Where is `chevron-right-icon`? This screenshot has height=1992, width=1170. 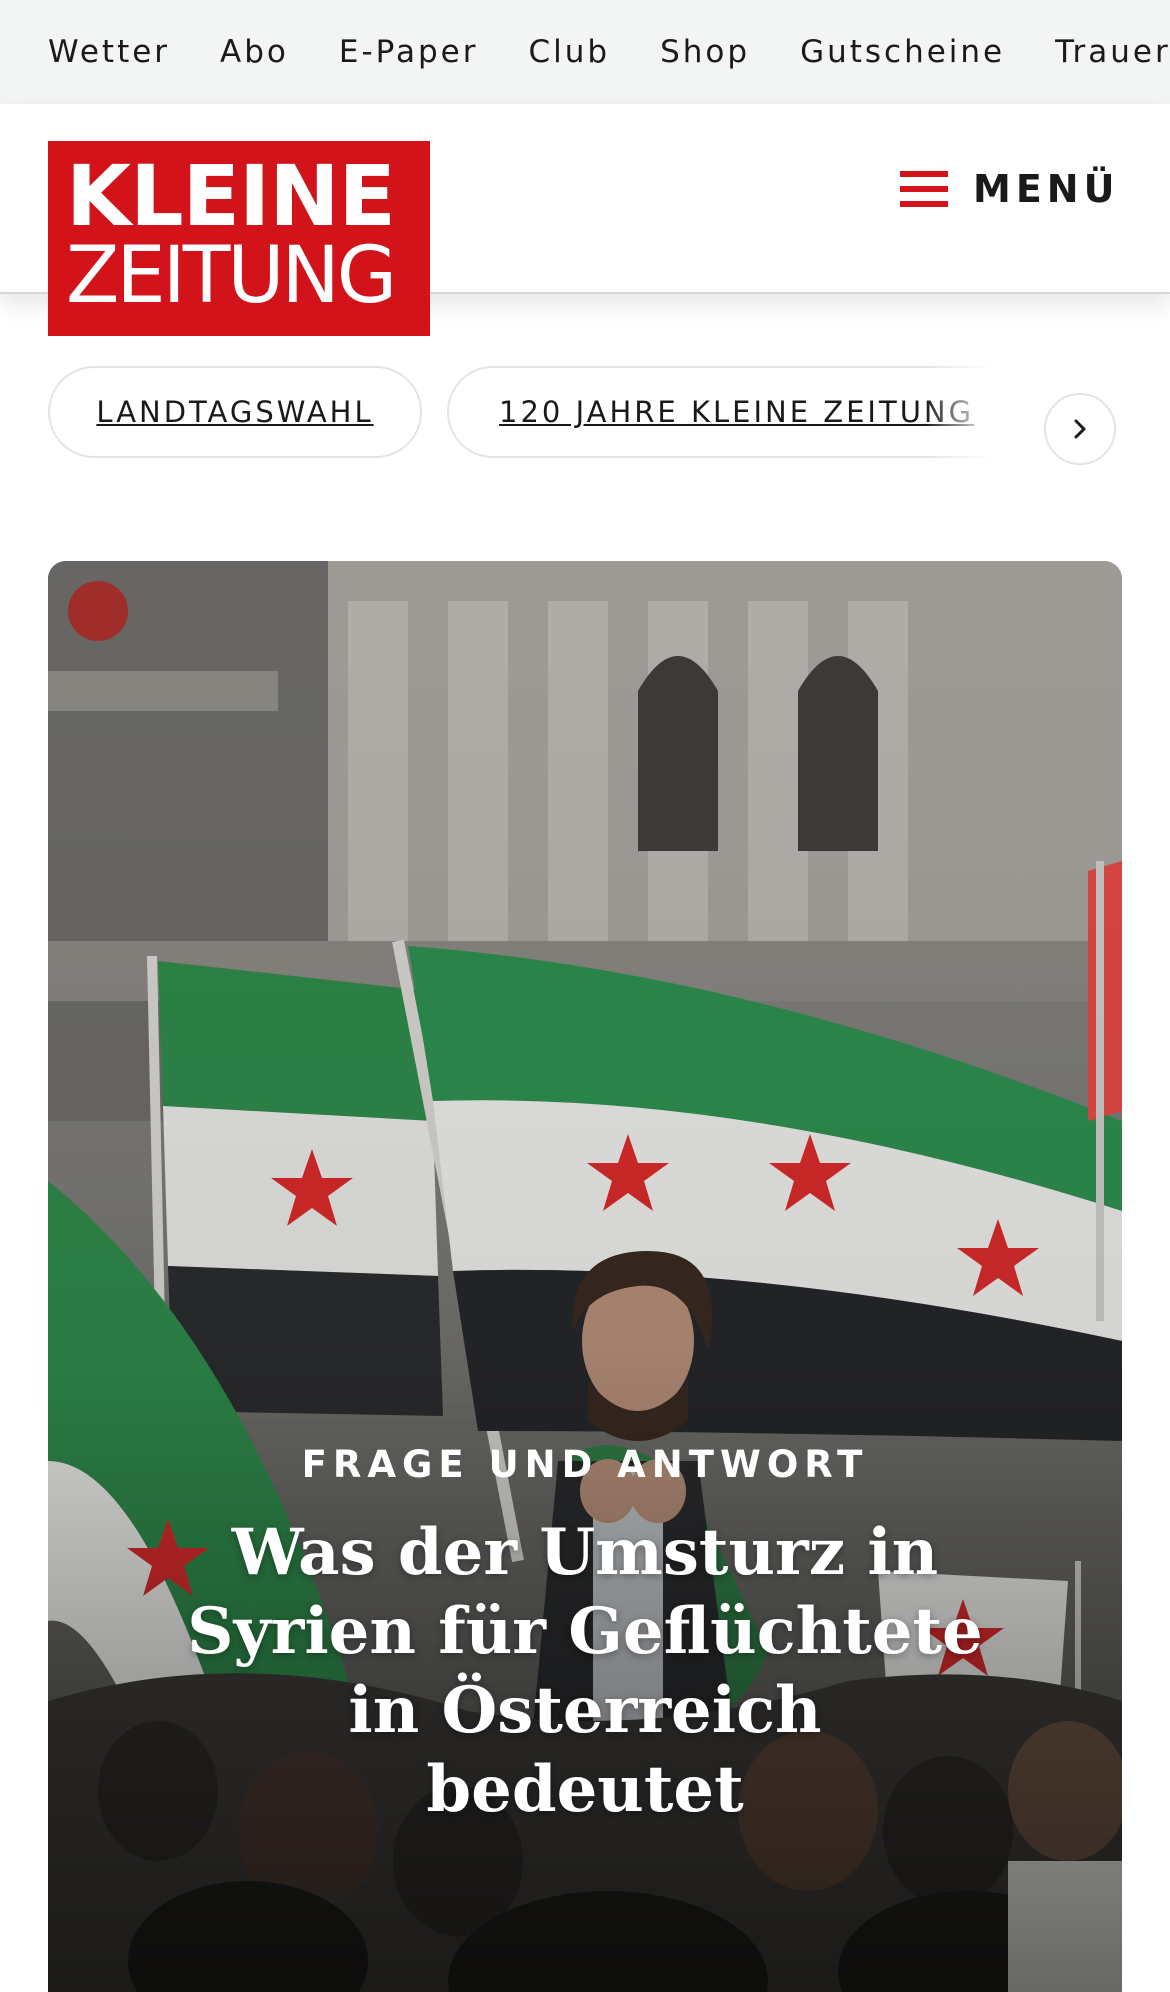 chevron-right-icon is located at coordinates (1080, 429).